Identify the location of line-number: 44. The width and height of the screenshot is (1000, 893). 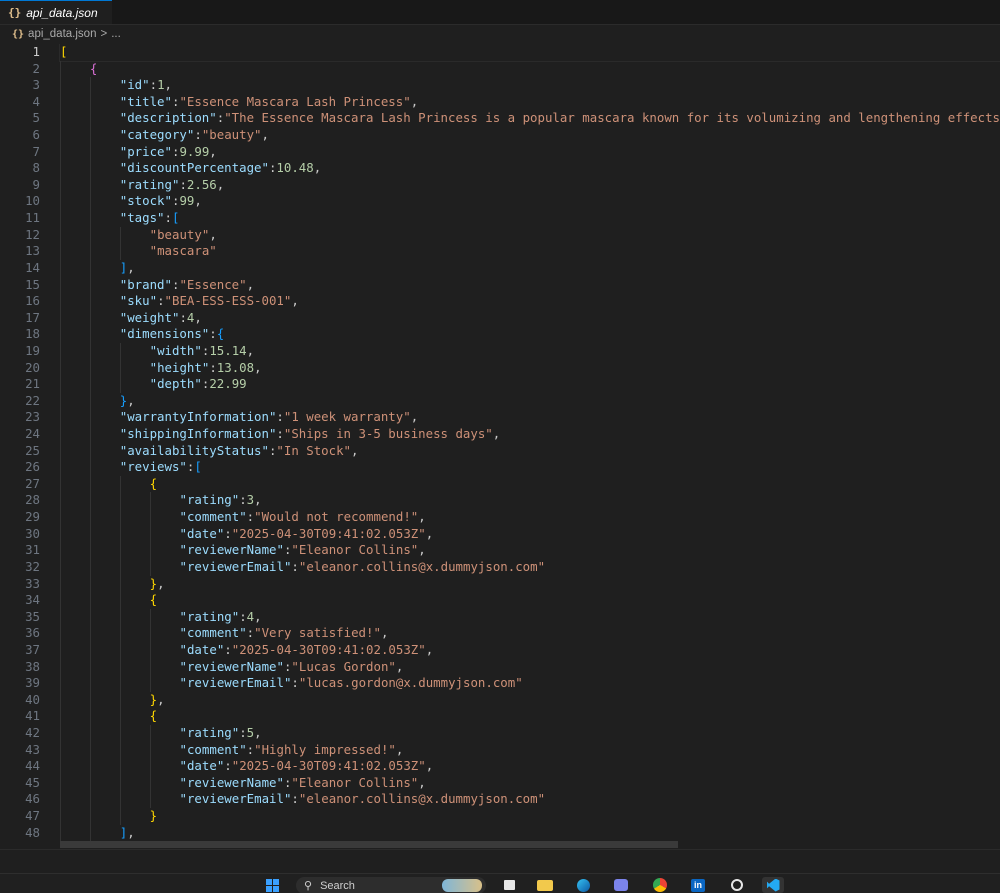
(32, 766).